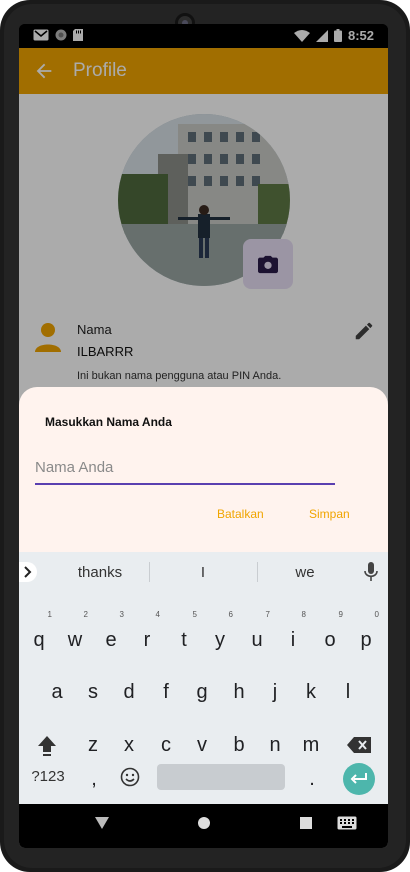 The height and width of the screenshot is (872, 410). What do you see at coordinates (93, 692) in the screenshot?
I see `key-s: s` at bounding box center [93, 692].